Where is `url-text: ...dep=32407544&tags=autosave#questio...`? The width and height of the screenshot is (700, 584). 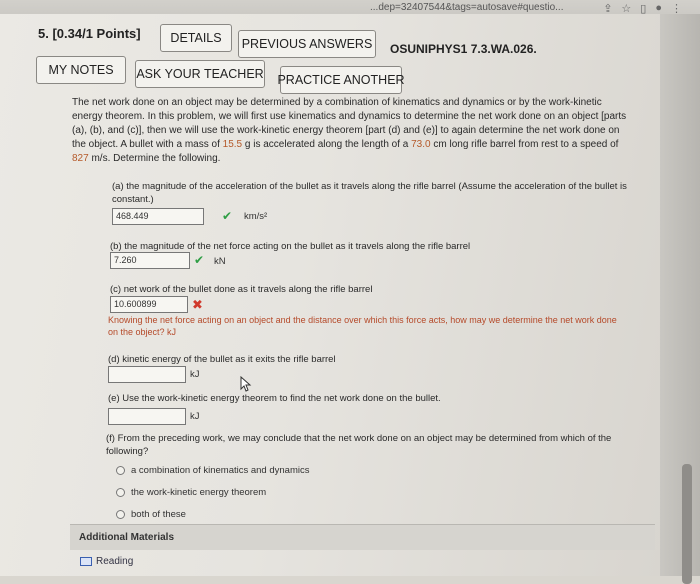
url-text: ...dep=32407544&tags=autosave#questio... is located at coordinates (467, 7).